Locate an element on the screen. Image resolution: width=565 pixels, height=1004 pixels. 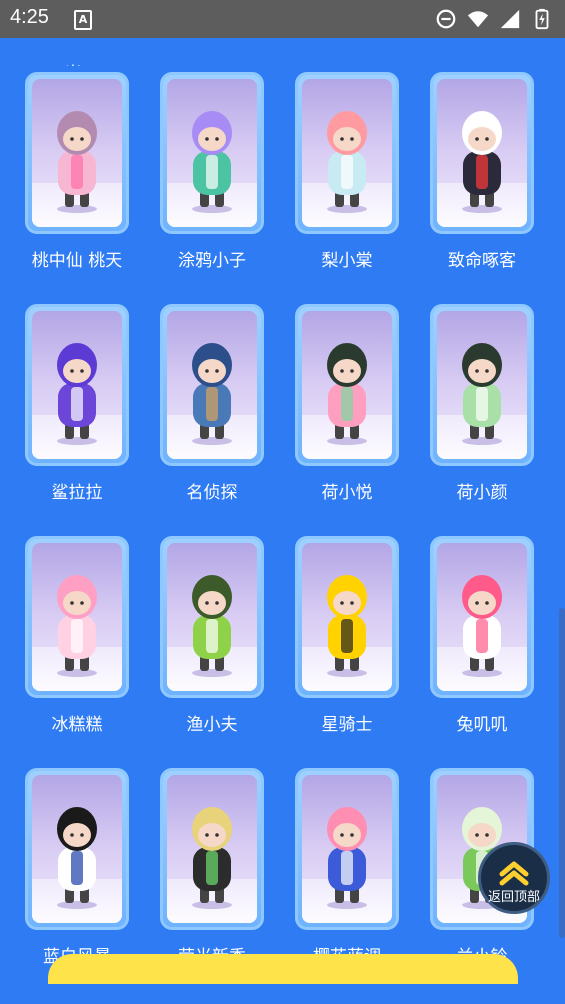
battery-icon is located at coordinates (542, 19).